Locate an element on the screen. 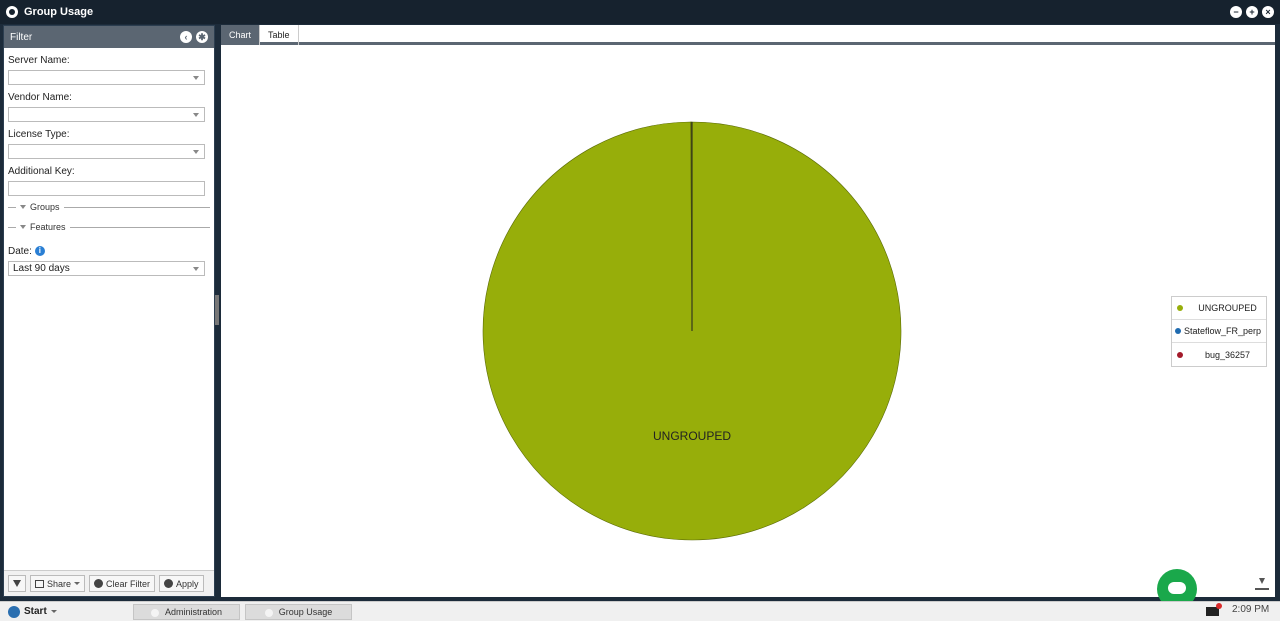 The image size is (1280, 621). filter-footer: Share Clear Filter Apply is located at coordinates (109, 583).